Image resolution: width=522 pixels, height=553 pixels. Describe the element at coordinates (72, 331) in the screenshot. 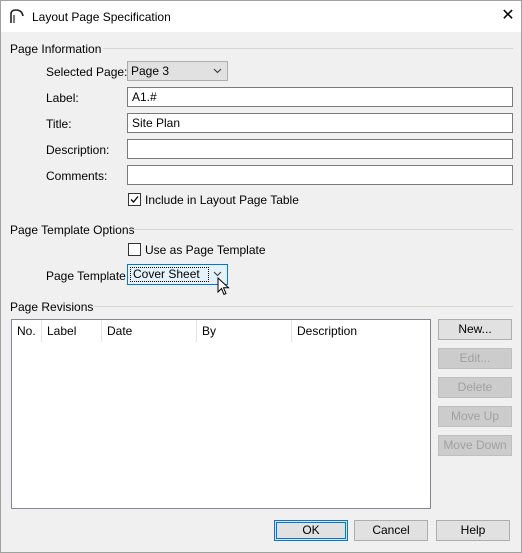

I see `column-header-label: Label` at that location.